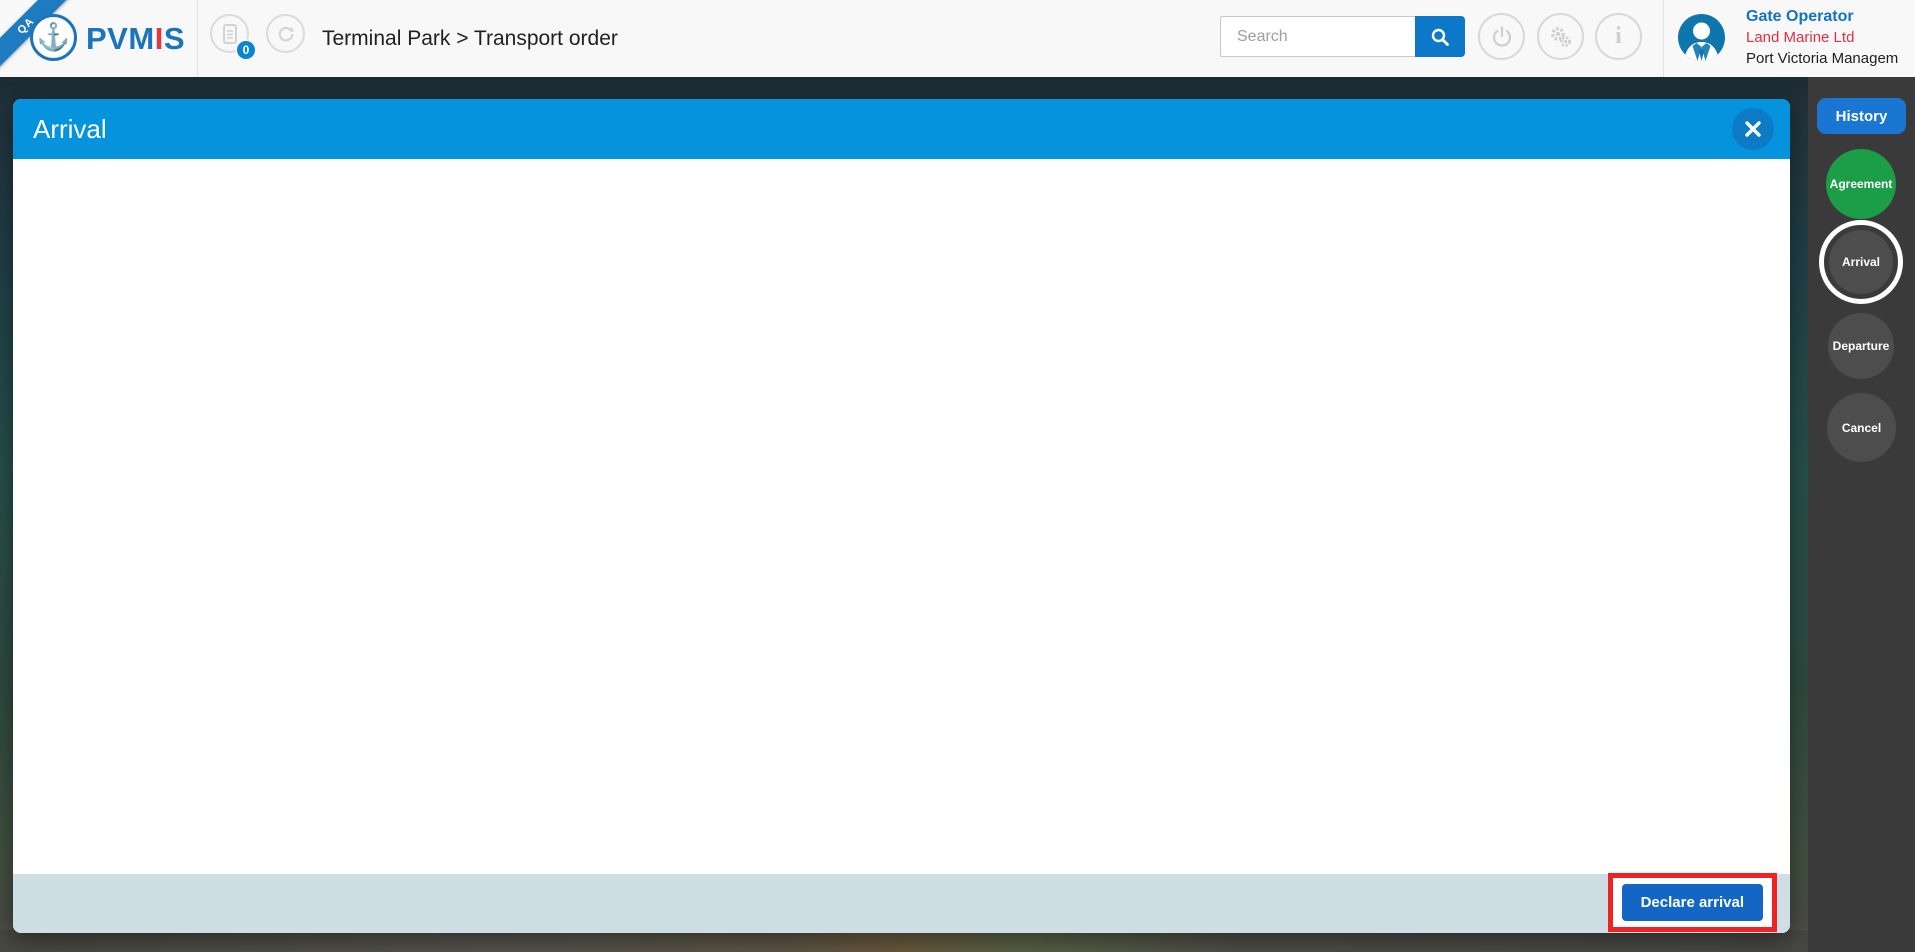  I want to click on search-input, so click(1317, 36).